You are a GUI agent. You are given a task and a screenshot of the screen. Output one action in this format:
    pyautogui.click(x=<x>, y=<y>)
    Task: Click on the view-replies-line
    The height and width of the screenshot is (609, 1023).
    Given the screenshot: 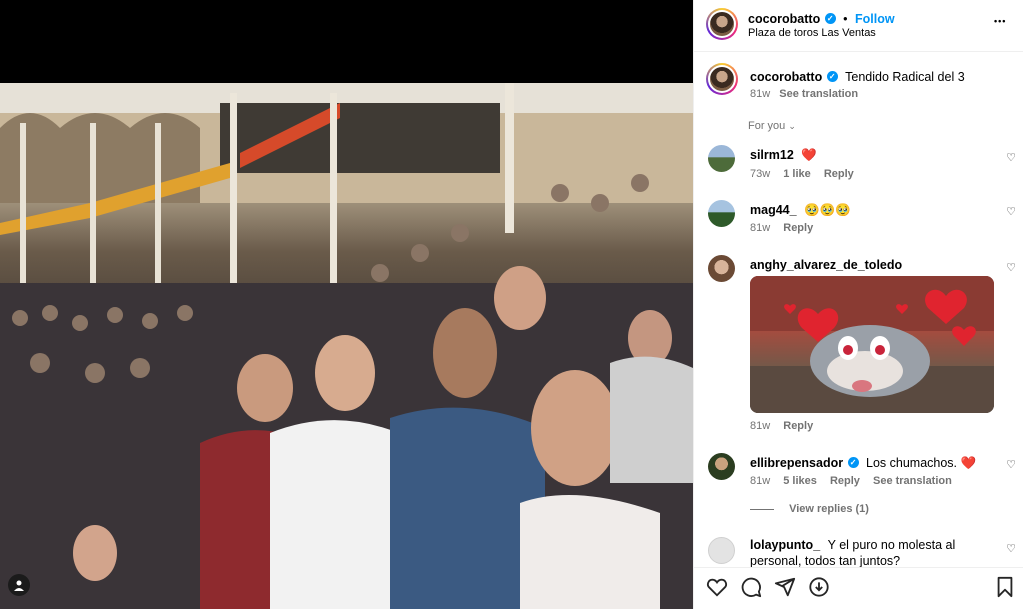 What is the action you would take?
    pyautogui.click(x=762, y=509)
    